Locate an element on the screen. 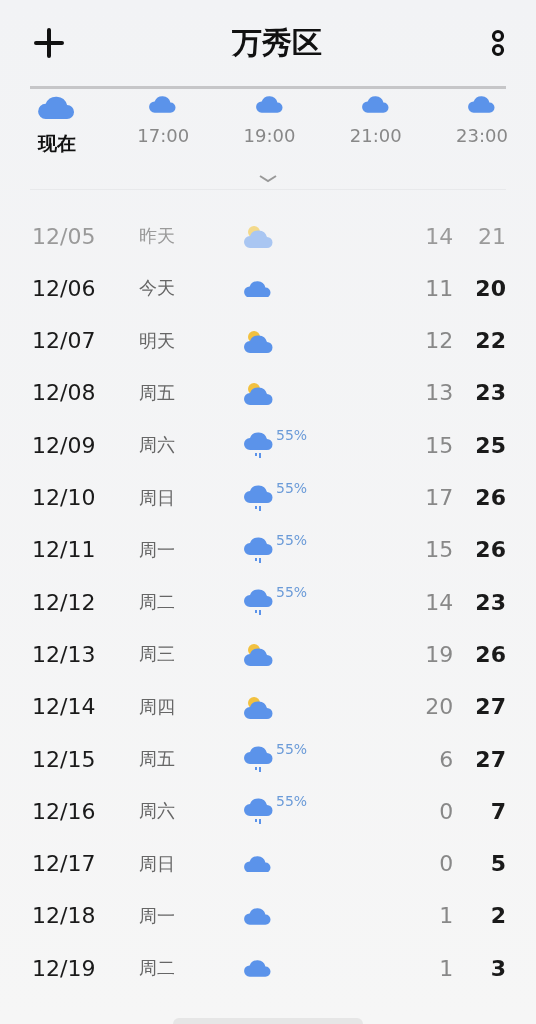  date-text: 12/13 is located at coordinates (64, 654).